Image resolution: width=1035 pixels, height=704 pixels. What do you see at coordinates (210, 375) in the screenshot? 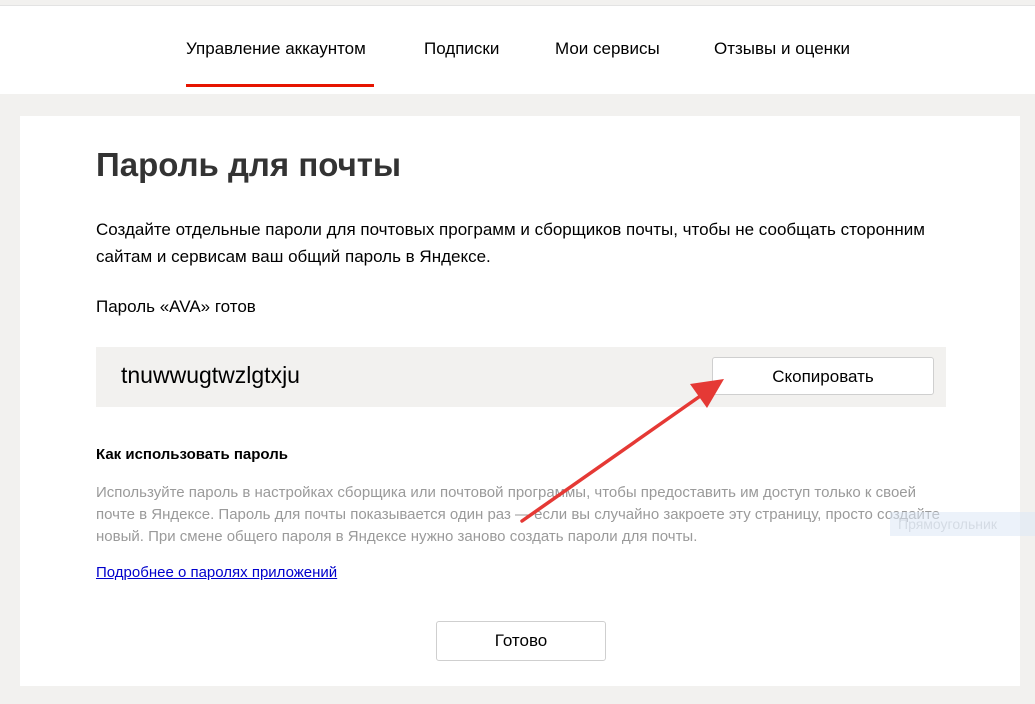
I see `generated-password: tnuwwugtwzlgtxju` at bounding box center [210, 375].